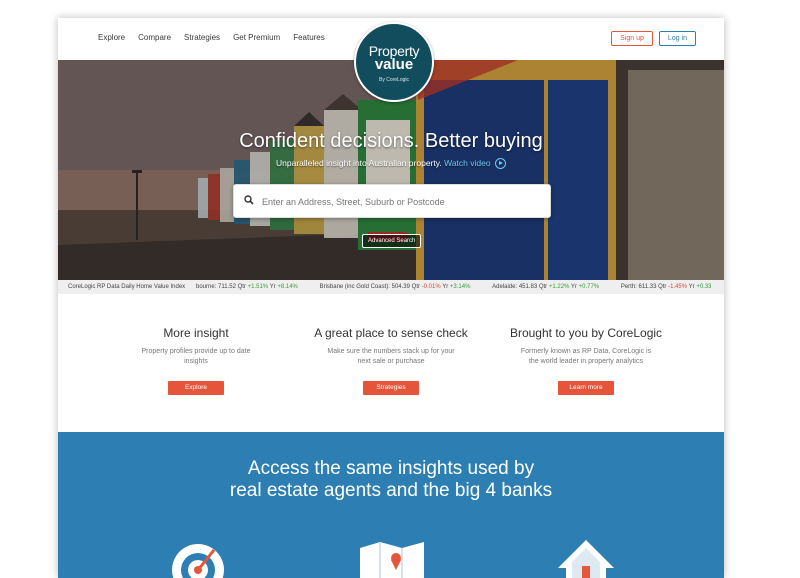 Image resolution: width=800 pixels, height=578 pixels. I want to click on ticker-yr: +8.14%, so click(287, 287).